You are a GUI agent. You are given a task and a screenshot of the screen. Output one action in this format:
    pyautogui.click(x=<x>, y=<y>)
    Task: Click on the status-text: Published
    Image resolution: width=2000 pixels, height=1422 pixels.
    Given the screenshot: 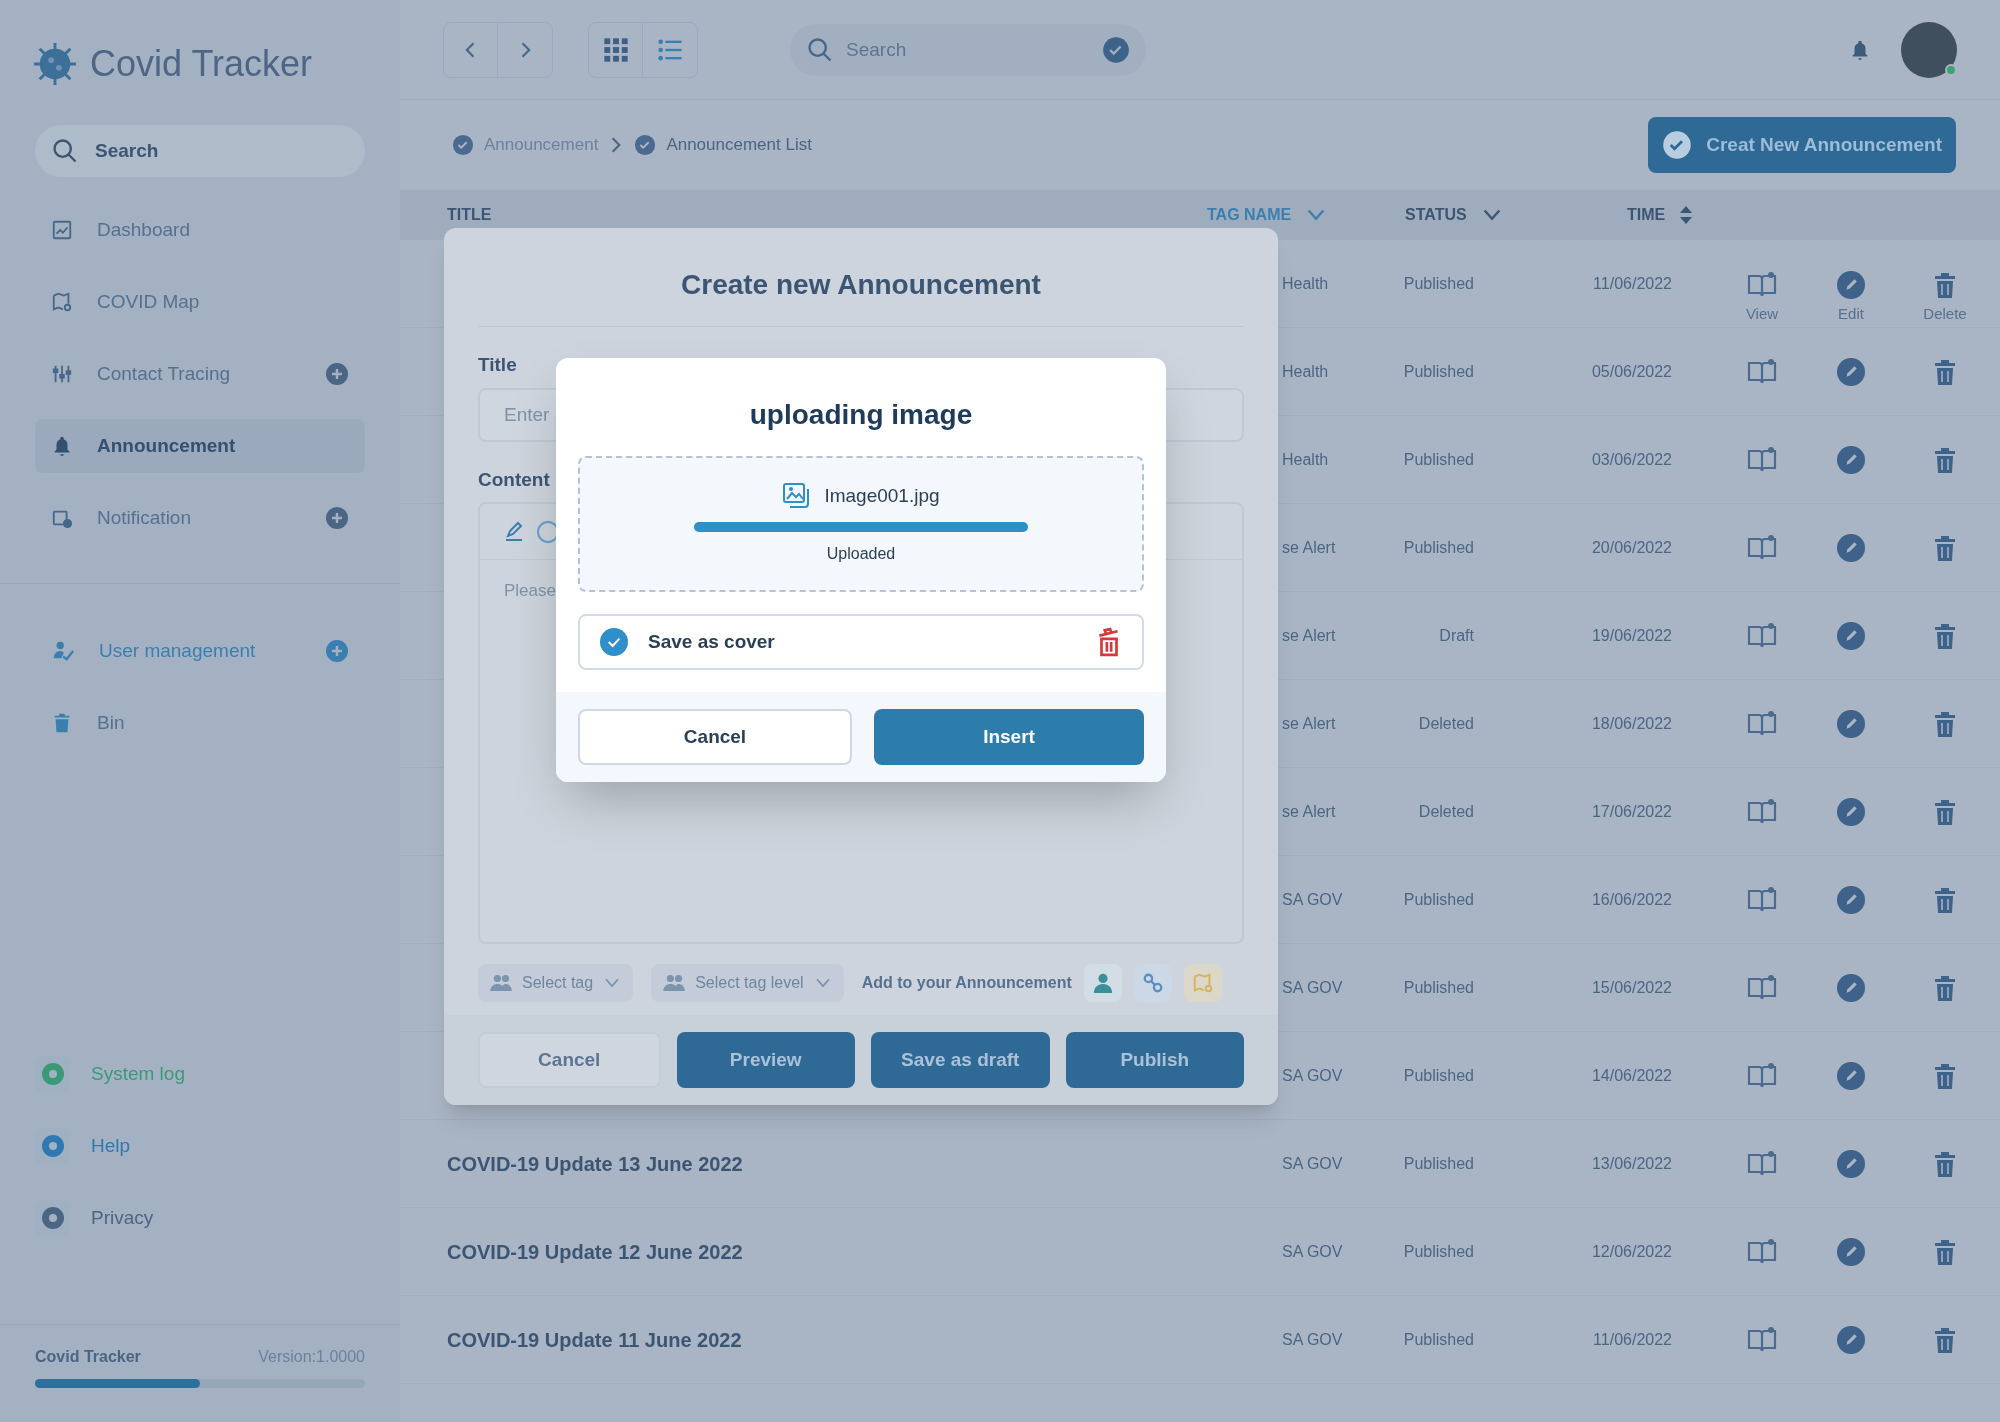 What is the action you would take?
    pyautogui.click(x=1438, y=1075)
    